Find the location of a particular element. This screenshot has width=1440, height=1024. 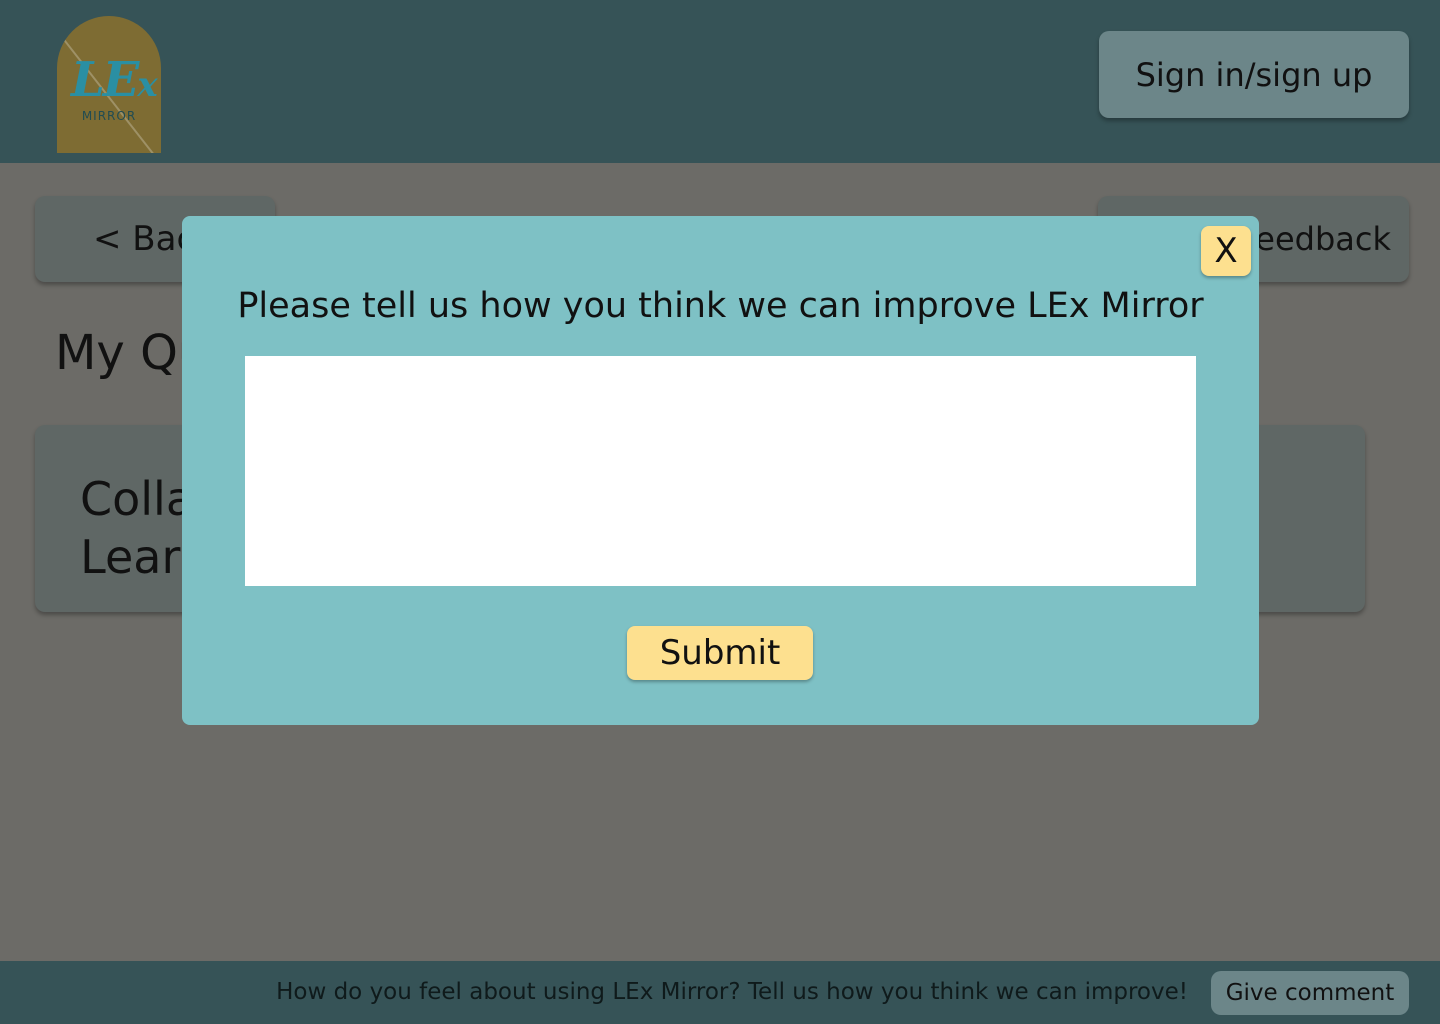

sign-in-button: Sign in/sign up is located at coordinates (1254, 74).